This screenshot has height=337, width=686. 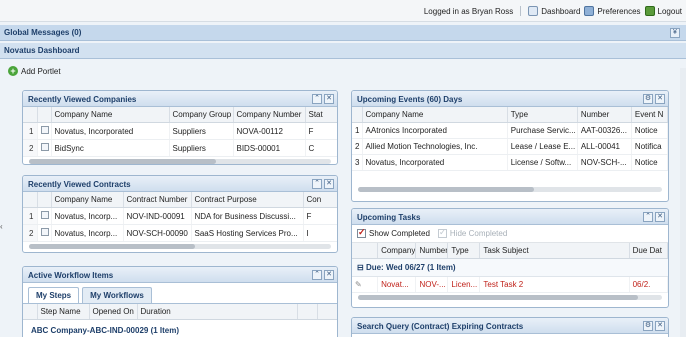 I want to click on company-number: NOVA-00112, so click(x=269, y=131).